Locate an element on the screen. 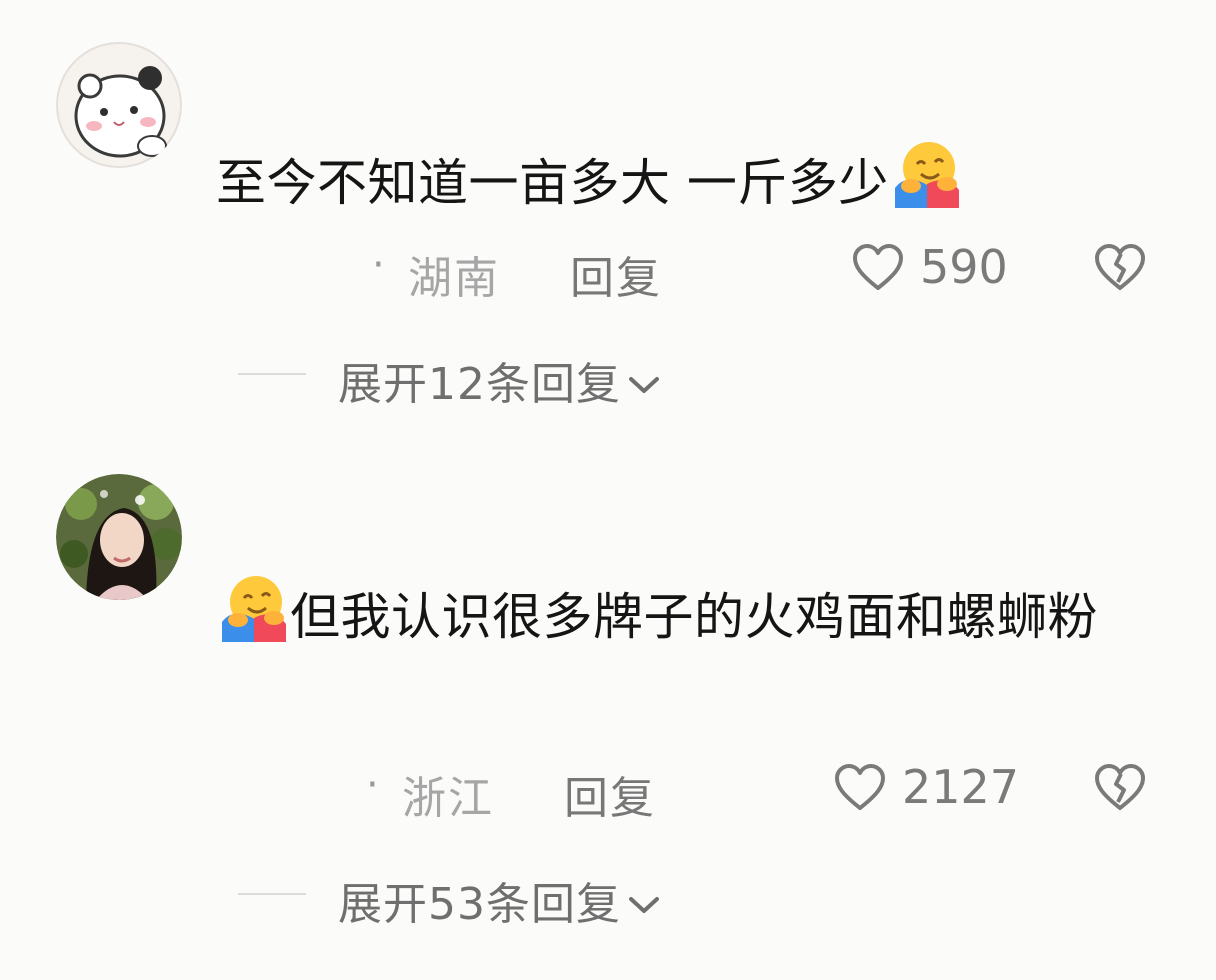  comment-meta: · 浙江 回复 2127 is located at coordinates (608, 791).